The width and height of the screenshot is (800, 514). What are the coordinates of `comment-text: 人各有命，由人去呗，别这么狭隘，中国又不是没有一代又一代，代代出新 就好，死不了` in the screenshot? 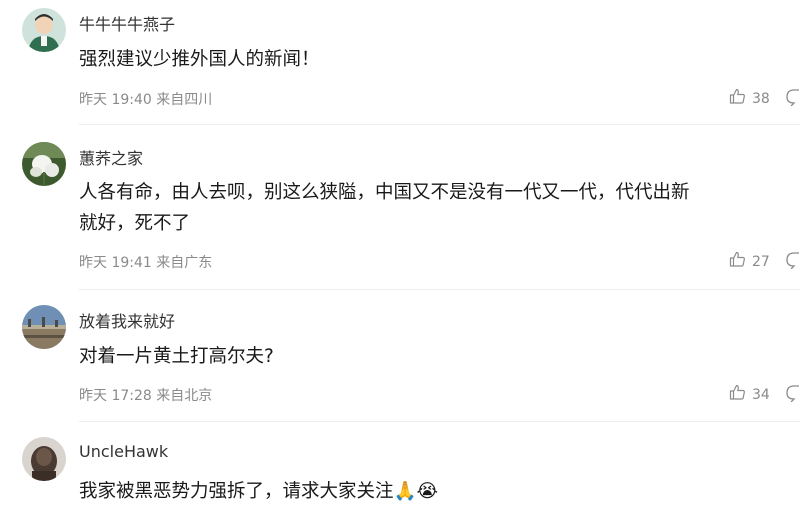 It's located at (439, 208).